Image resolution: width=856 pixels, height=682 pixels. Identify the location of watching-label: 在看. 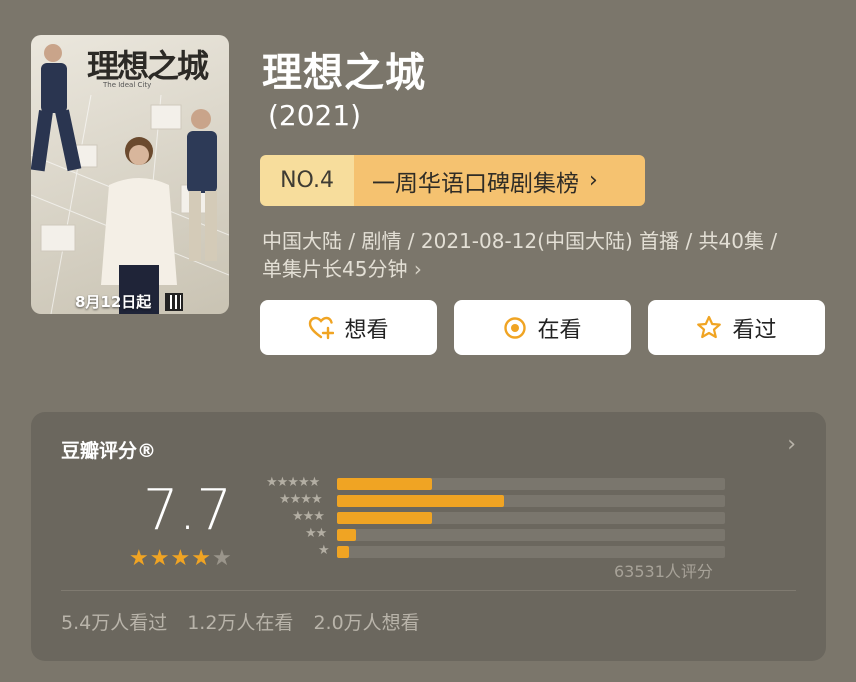
(559, 330).